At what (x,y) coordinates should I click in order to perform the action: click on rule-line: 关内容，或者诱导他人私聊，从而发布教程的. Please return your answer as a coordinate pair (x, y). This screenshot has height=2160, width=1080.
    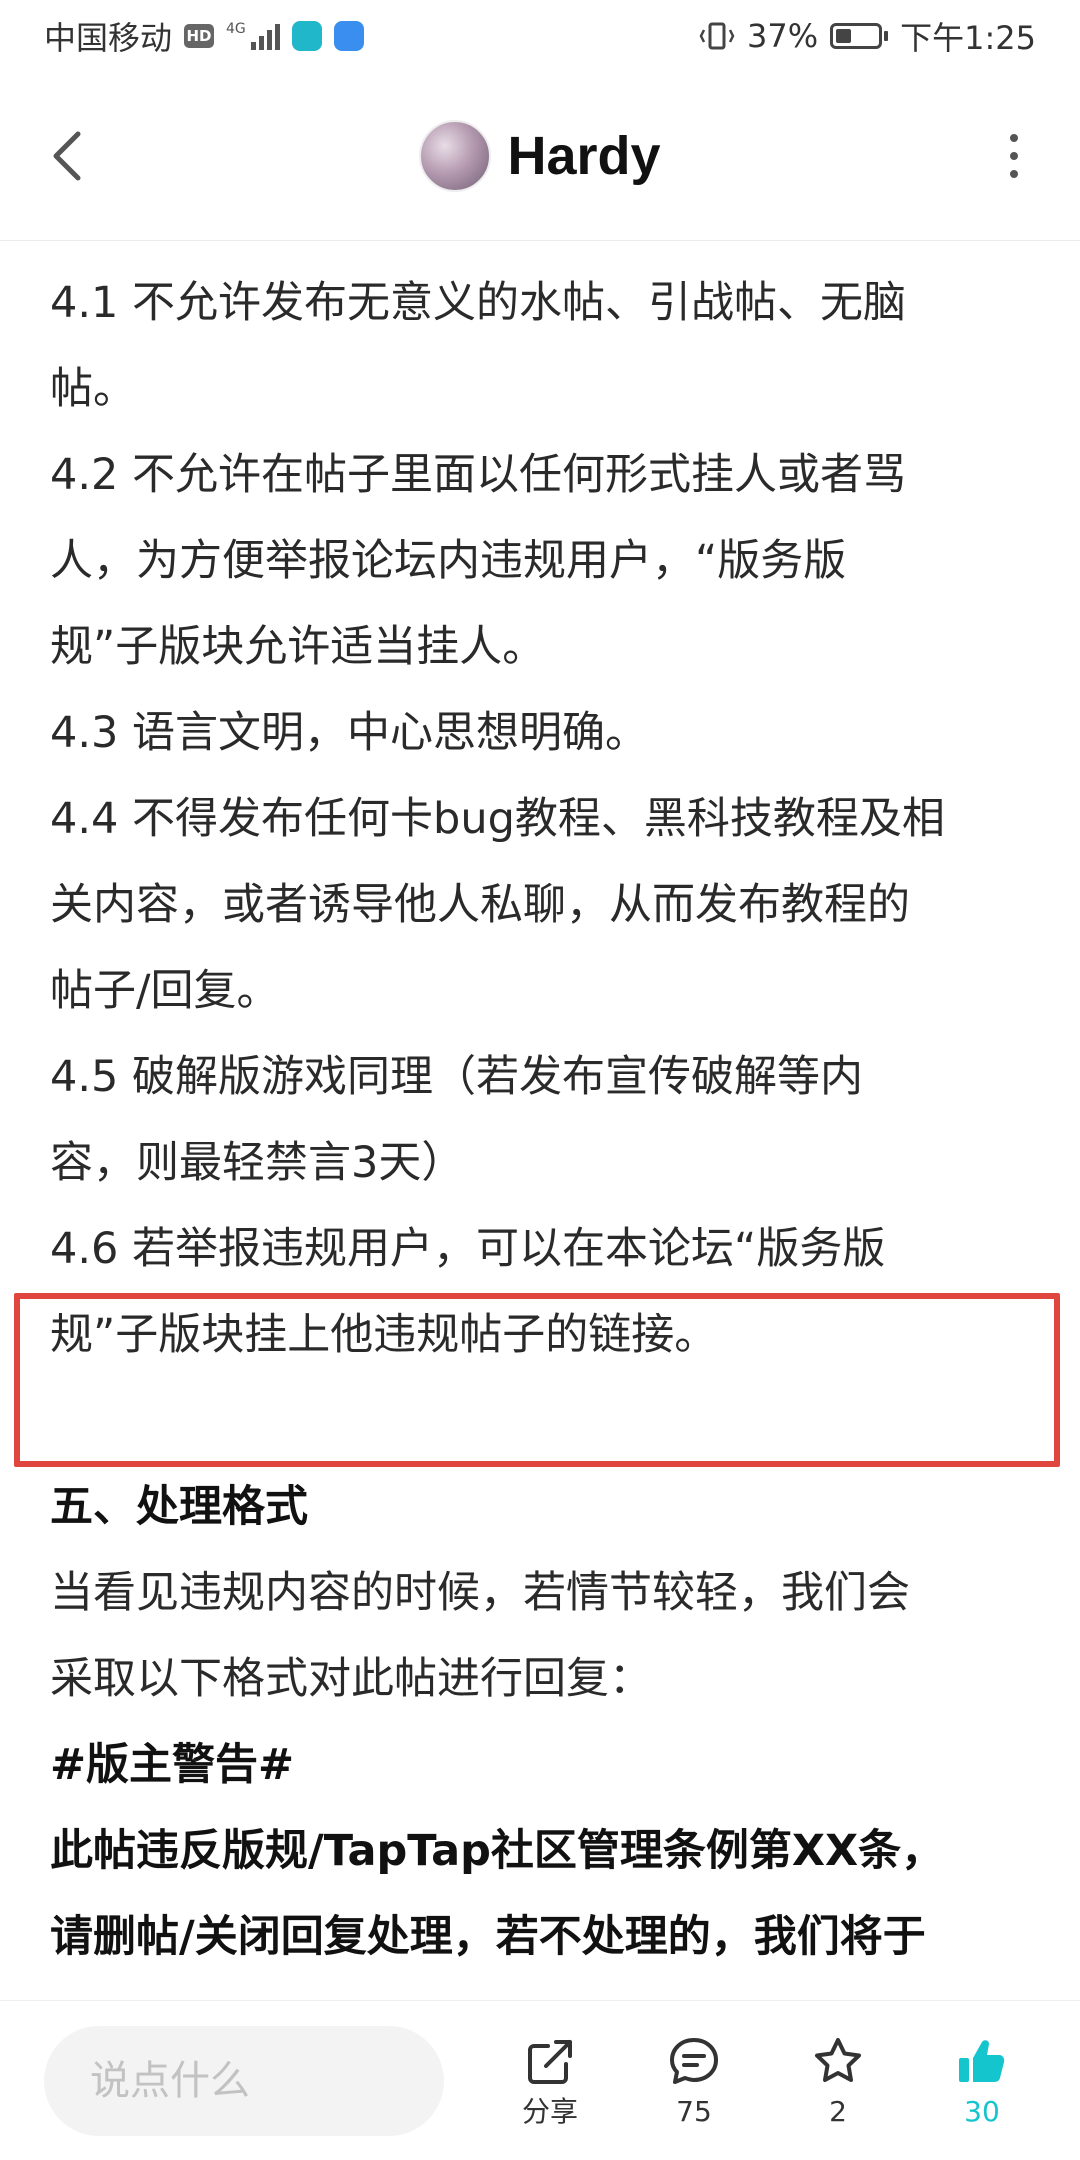
    Looking at the image, I should click on (480, 905).